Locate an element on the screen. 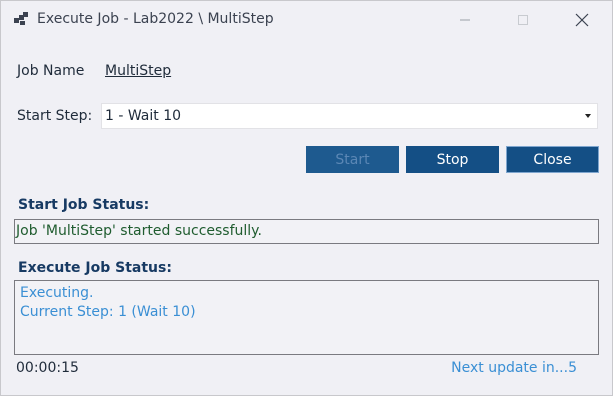  minimize-icon is located at coordinates (465, 20).